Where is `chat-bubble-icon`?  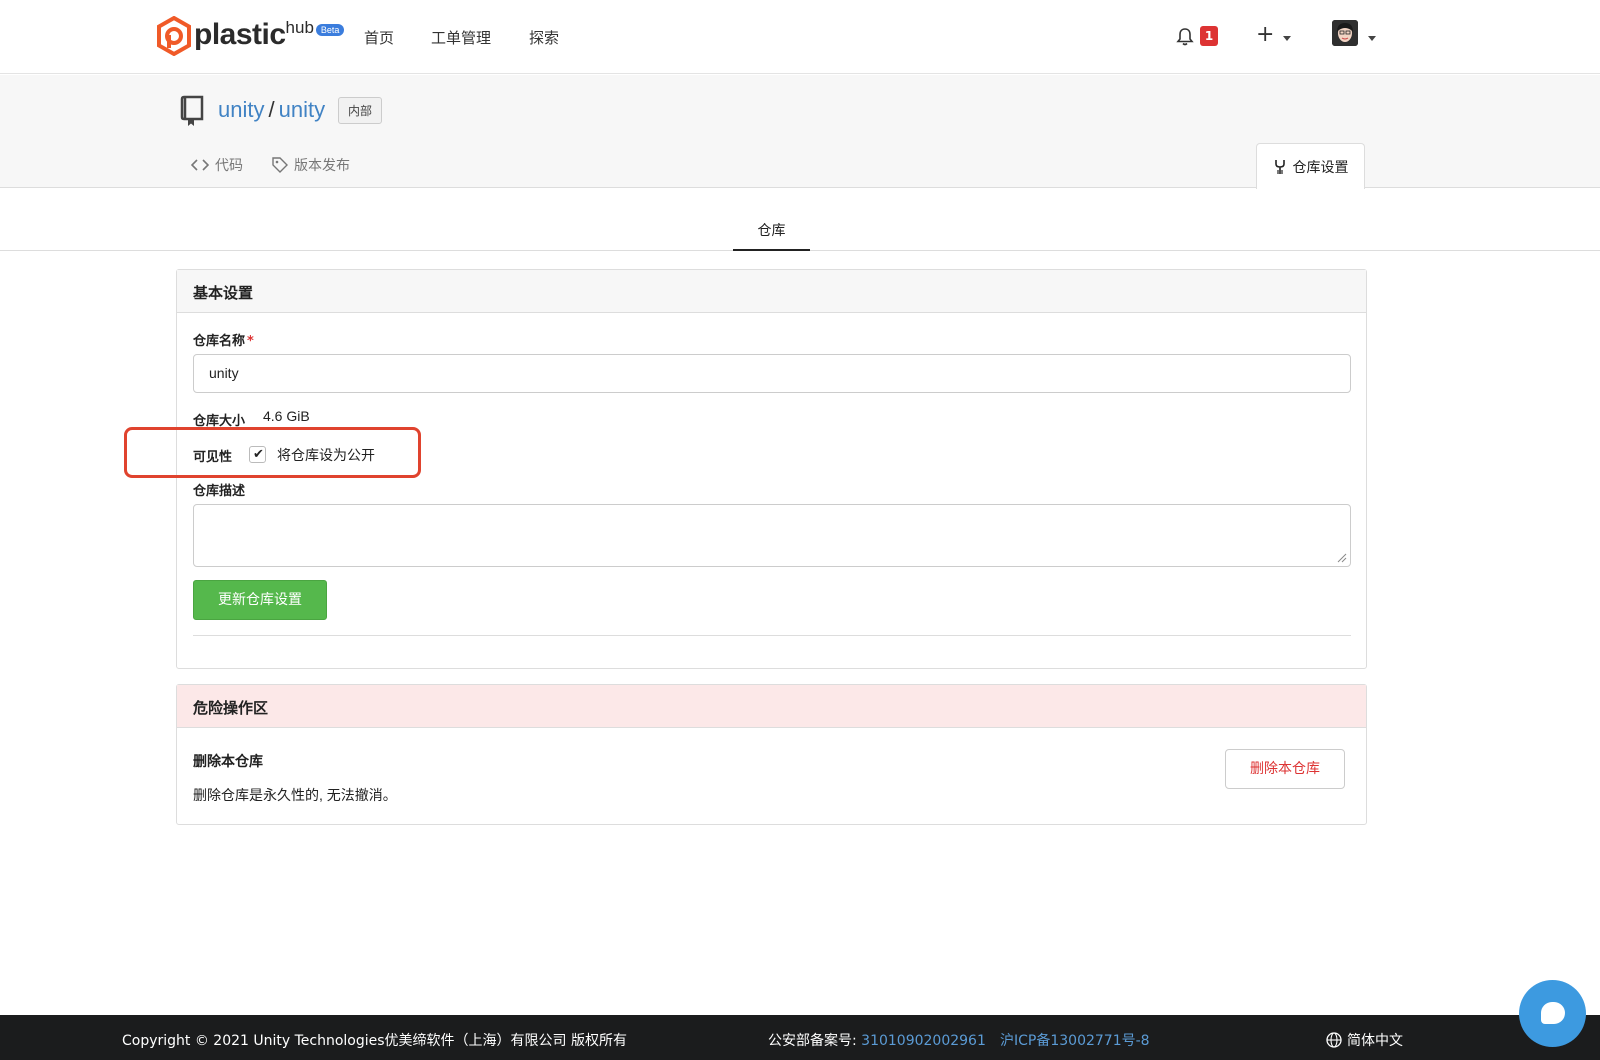
chat-bubble-icon is located at coordinates (1553, 1013).